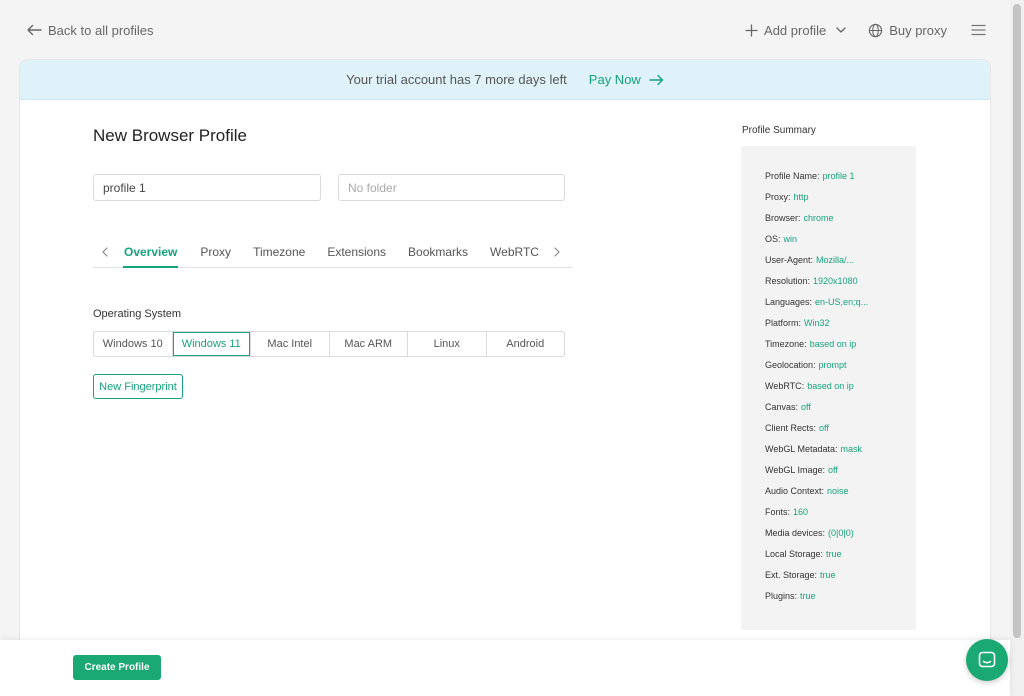 This screenshot has height=696, width=1024. I want to click on summary-key: Media devices:, so click(795, 533).